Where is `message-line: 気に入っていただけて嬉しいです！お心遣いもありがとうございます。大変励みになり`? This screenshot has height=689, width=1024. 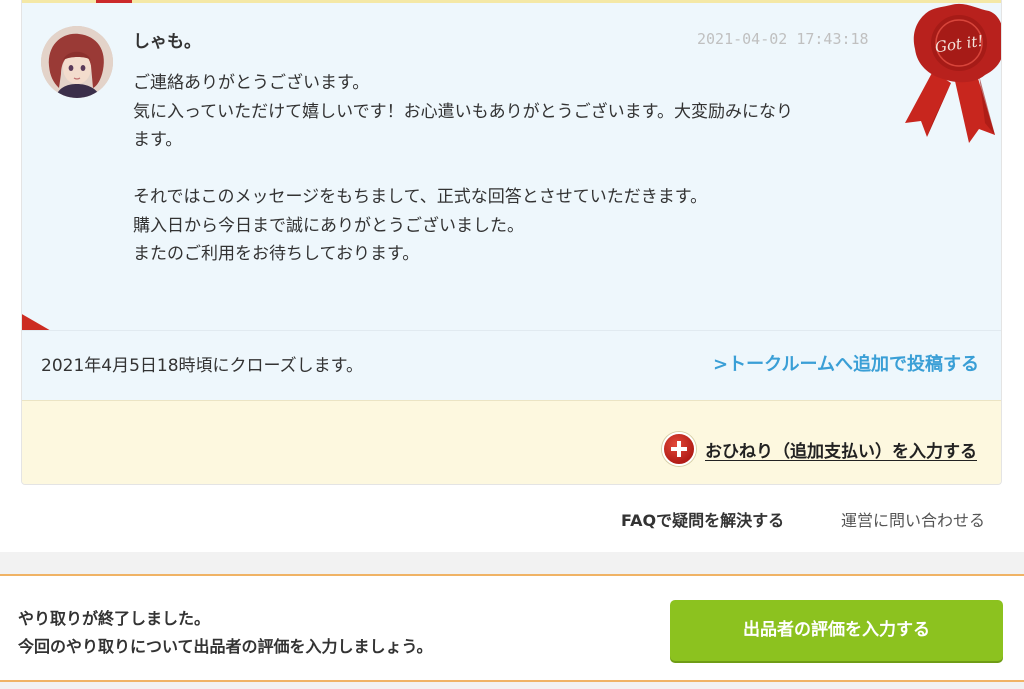 message-line: 気に入っていただけて嬉しいです！お心遣いもありがとうございます。大変励みになり is located at coordinates (463, 111).